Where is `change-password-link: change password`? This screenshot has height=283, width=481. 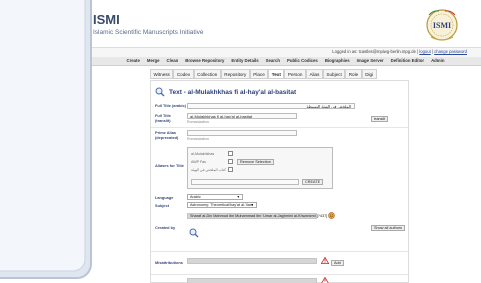
change-password-link: change password is located at coordinates (450, 51).